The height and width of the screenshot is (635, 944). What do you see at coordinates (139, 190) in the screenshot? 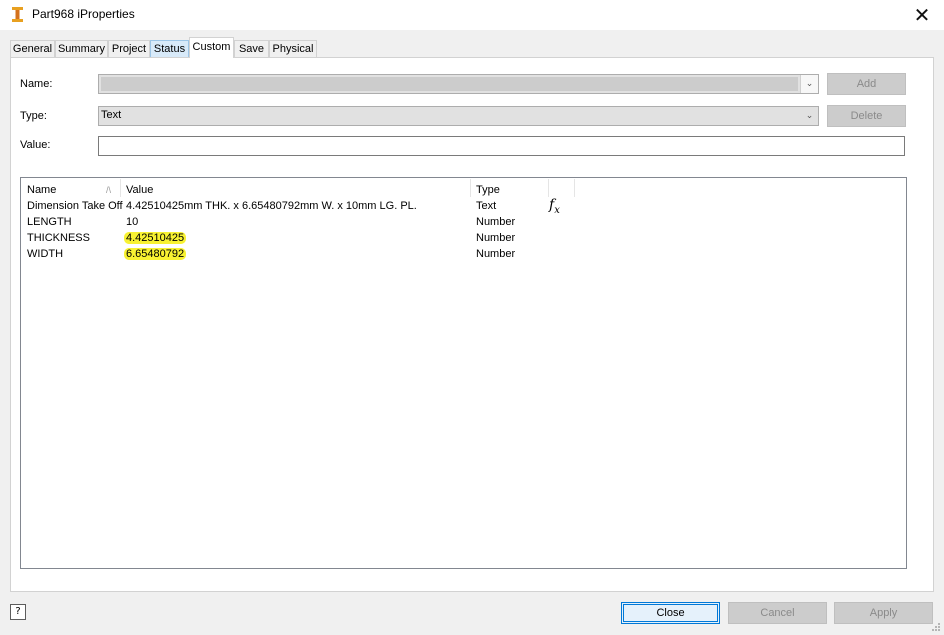
I see `column-header-value: Value` at bounding box center [139, 190].